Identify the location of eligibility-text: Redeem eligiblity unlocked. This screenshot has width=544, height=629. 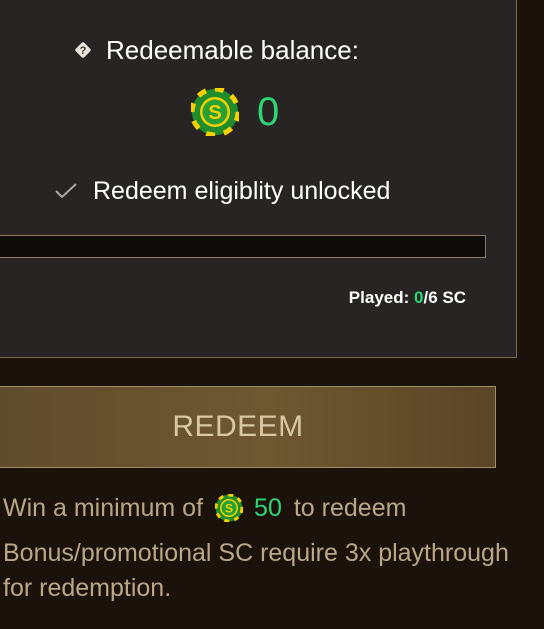
(242, 190).